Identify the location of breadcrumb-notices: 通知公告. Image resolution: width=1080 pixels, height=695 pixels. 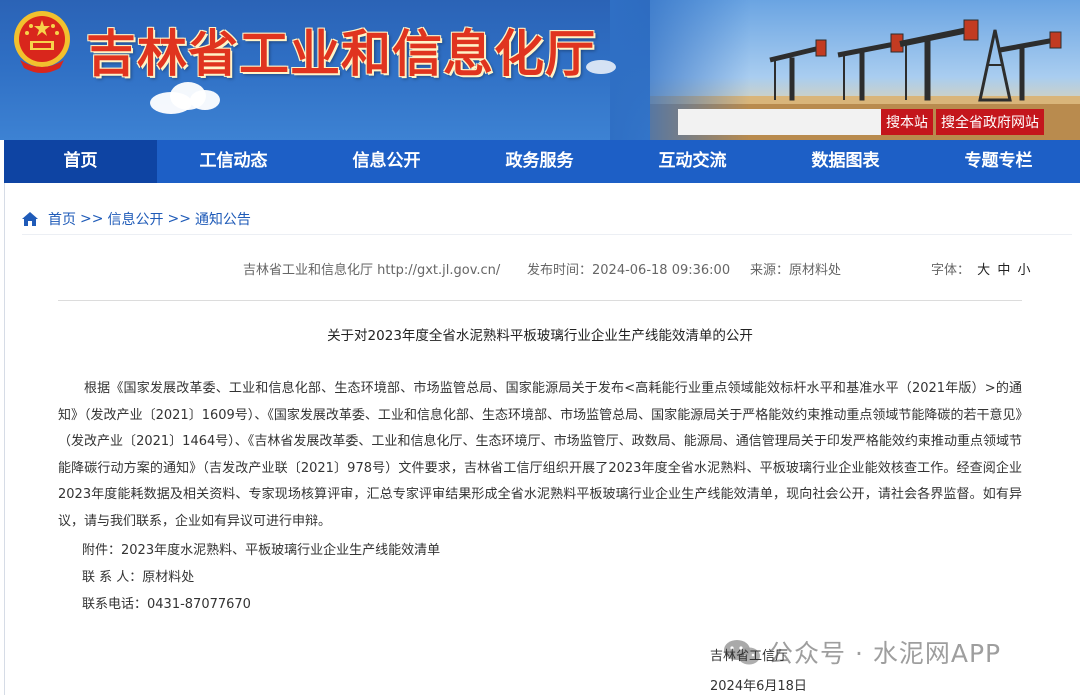
(223, 219).